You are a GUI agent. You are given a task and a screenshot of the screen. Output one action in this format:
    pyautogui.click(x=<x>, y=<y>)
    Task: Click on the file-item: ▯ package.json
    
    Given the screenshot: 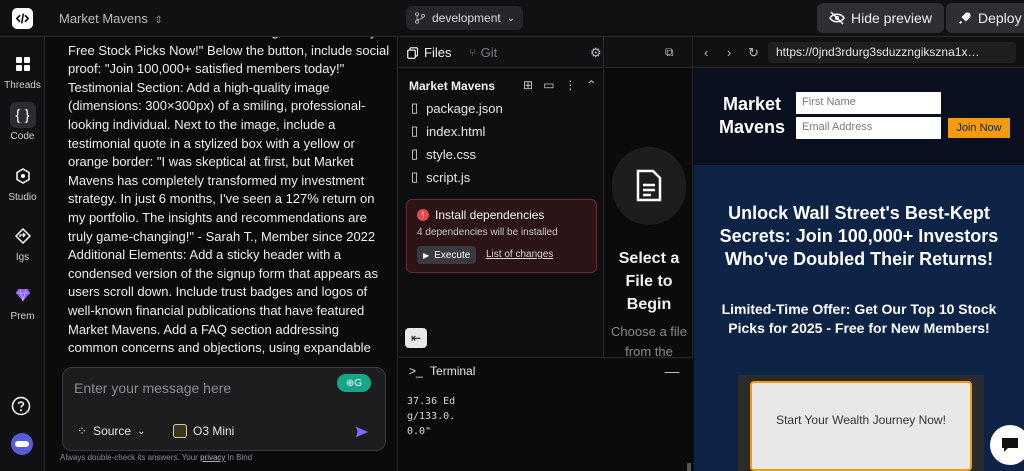 What is the action you would take?
    pyautogui.click(x=457, y=108)
    